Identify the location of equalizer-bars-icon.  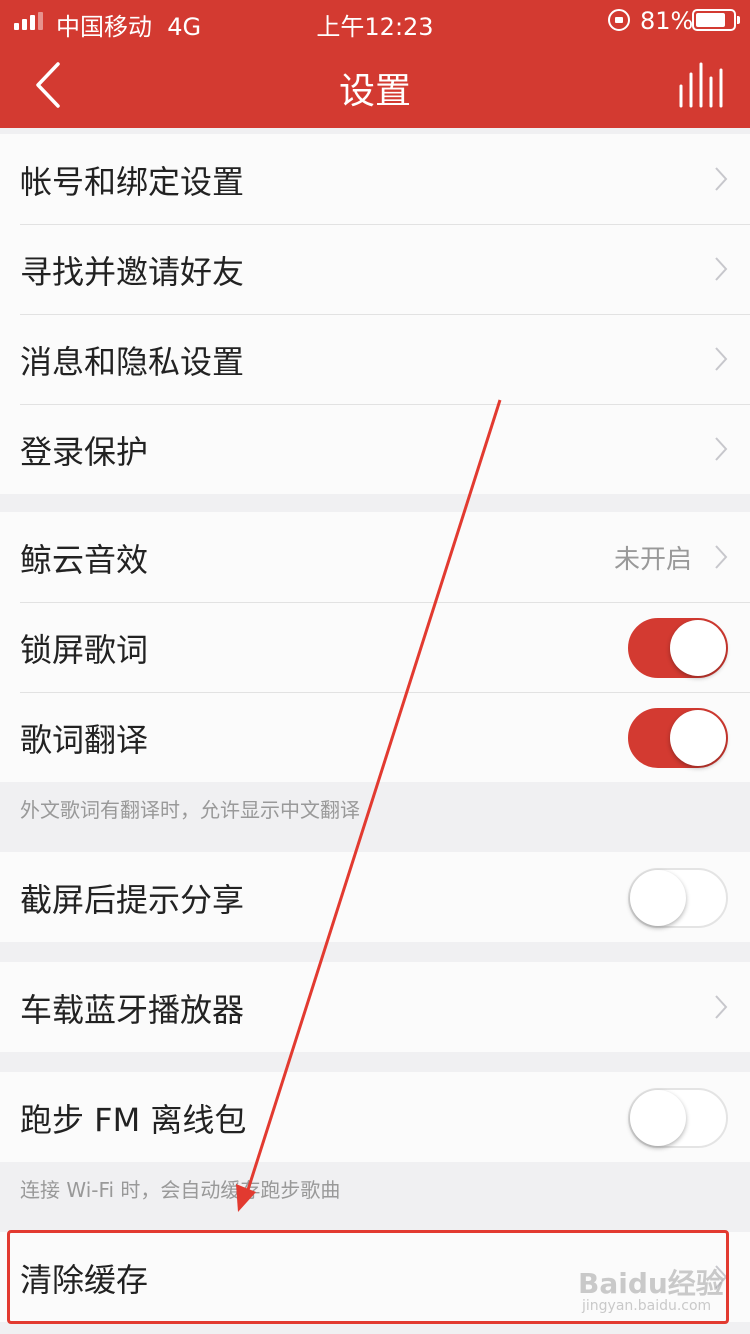
(701, 85).